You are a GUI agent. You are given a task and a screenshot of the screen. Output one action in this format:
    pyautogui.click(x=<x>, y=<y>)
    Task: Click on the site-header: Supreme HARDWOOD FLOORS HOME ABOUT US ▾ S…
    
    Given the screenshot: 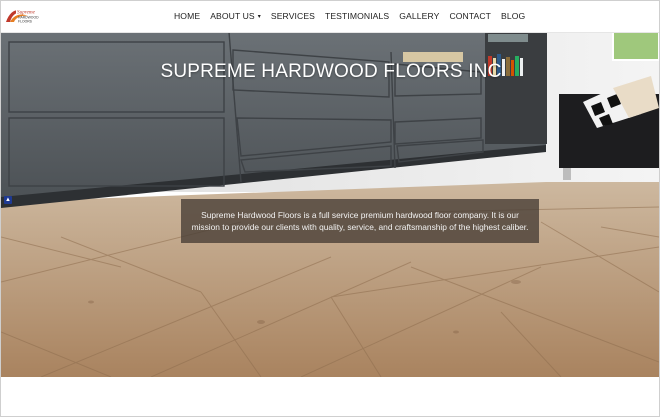 What is the action you would take?
    pyautogui.click(x=330, y=17)
    